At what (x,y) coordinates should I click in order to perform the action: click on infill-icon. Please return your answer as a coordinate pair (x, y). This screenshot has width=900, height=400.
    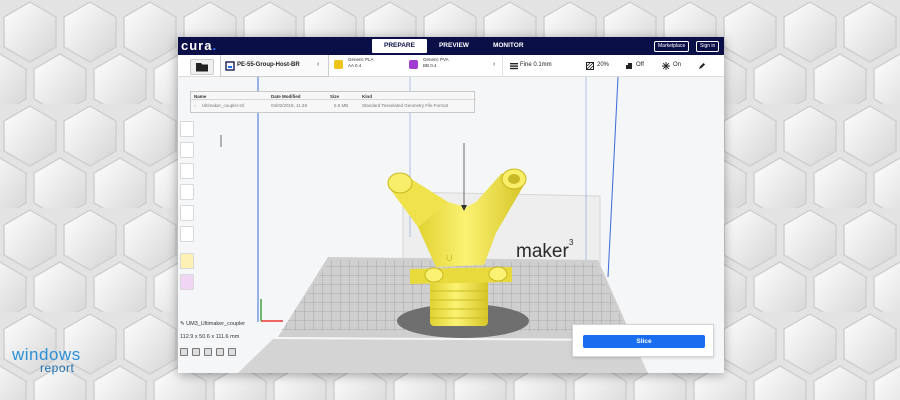
    Looking at the image, I should click on (590, 66).